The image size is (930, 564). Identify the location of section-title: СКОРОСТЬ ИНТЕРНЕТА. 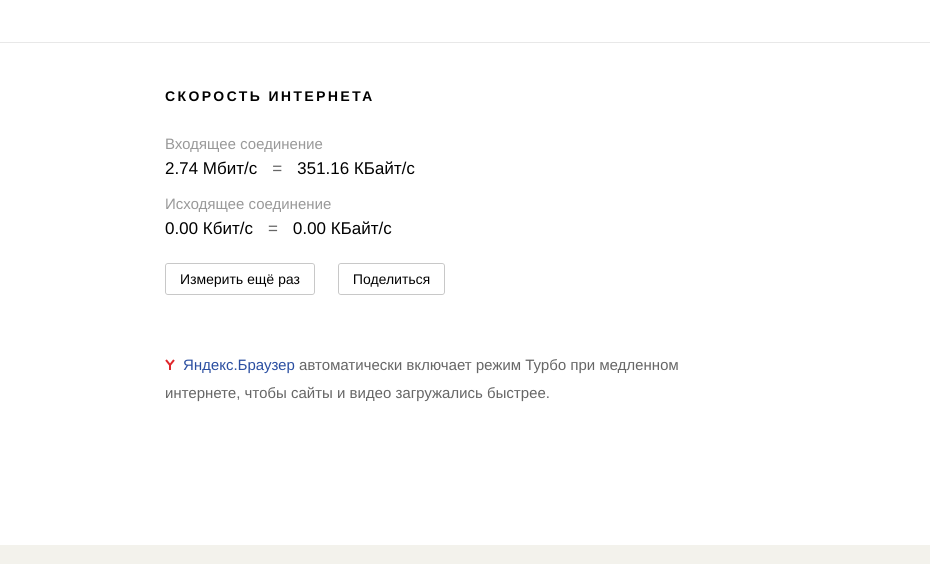
(270, 96).